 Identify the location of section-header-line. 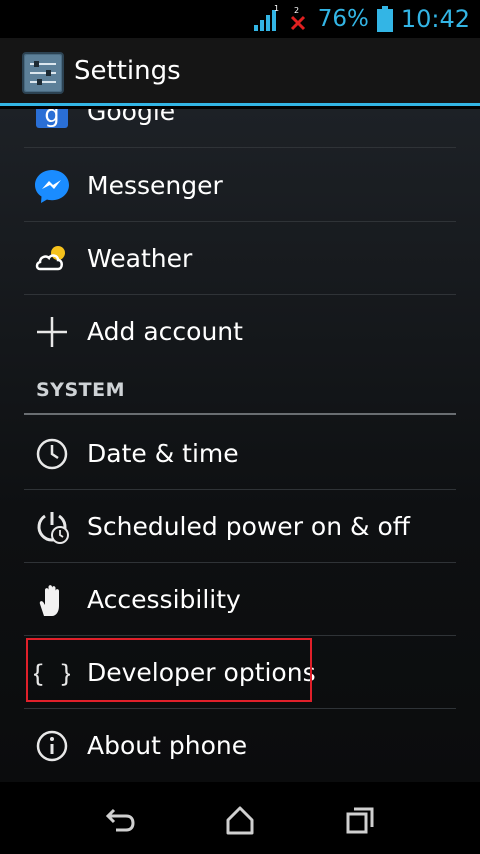
(240, 414).